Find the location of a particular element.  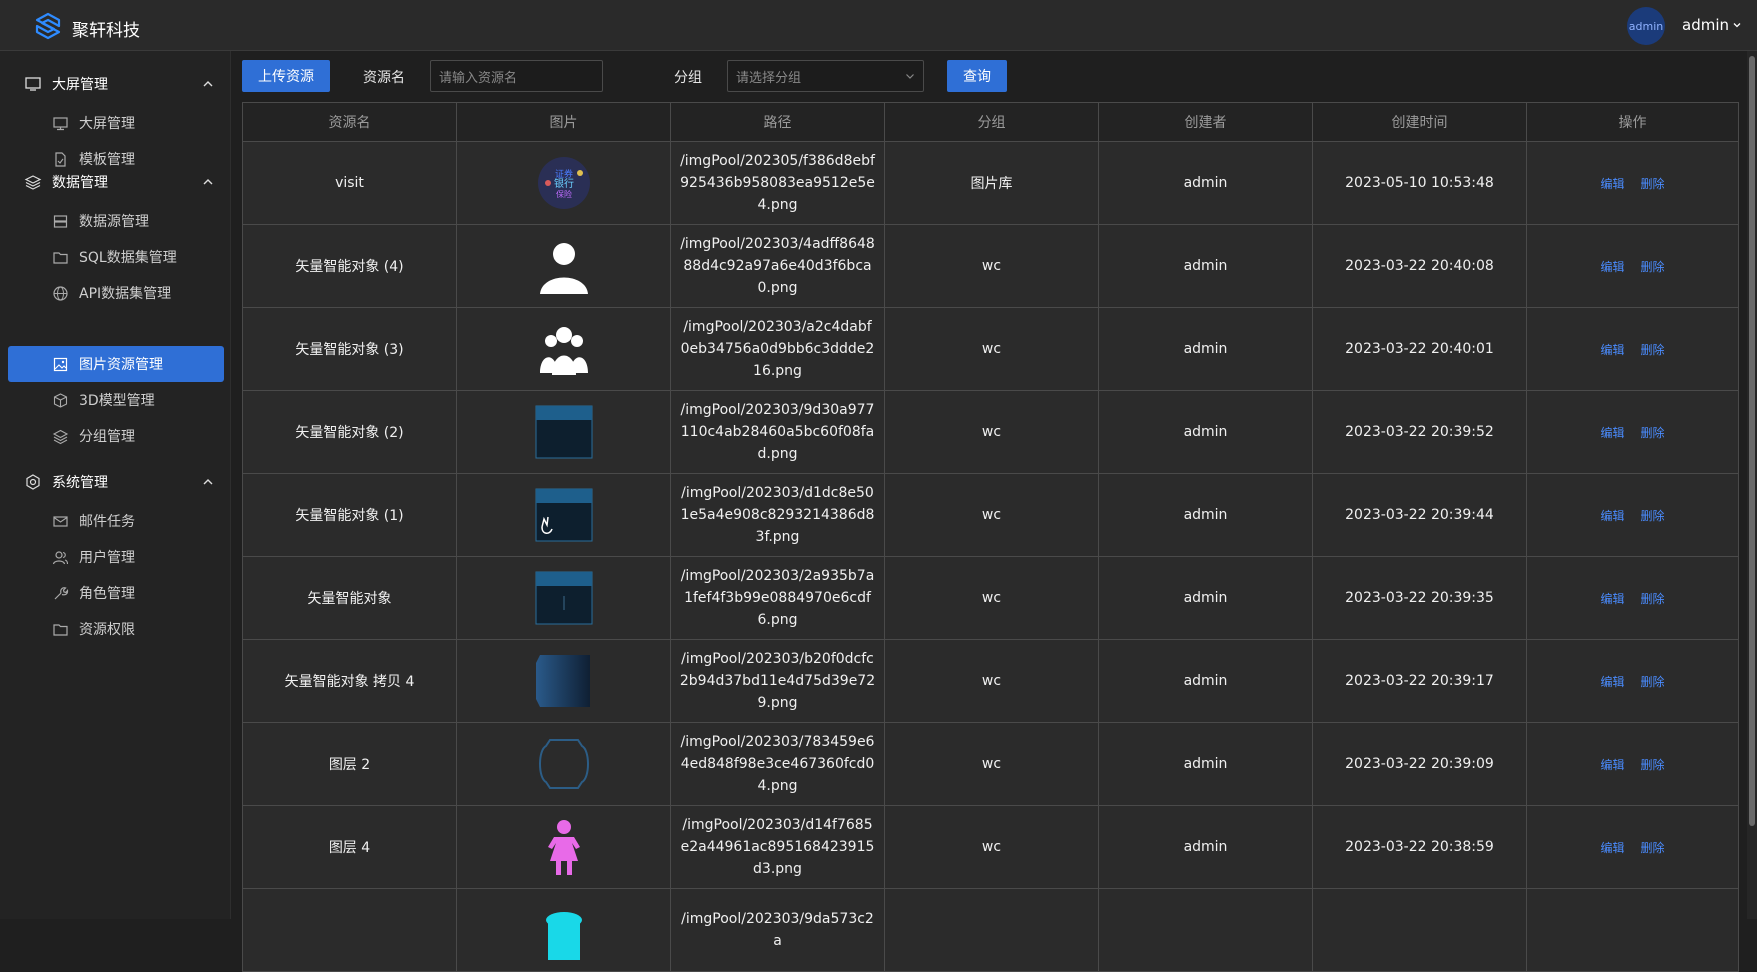

sidebar-item-api-dataset: API数据集管理 is located at coordinates (116, 293).